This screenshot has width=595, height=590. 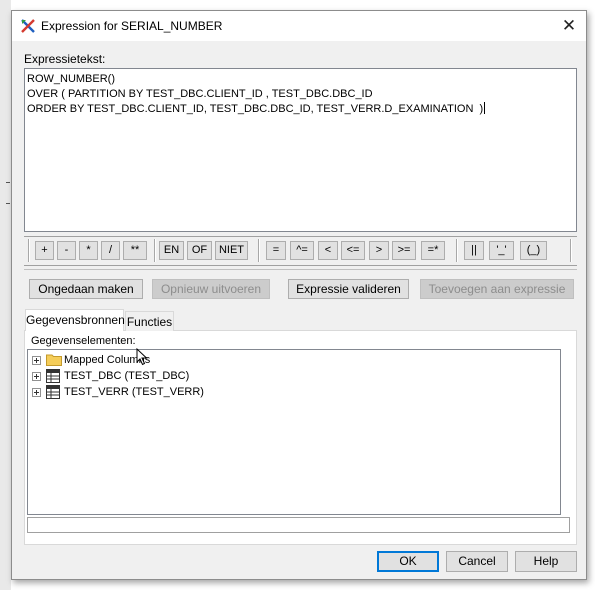 What do you see at coordinates (134, 392) in the screenshot?
I see `tree-node-label: TEST_VERR (TEST_VERR)` at bounding box center [134, 392].